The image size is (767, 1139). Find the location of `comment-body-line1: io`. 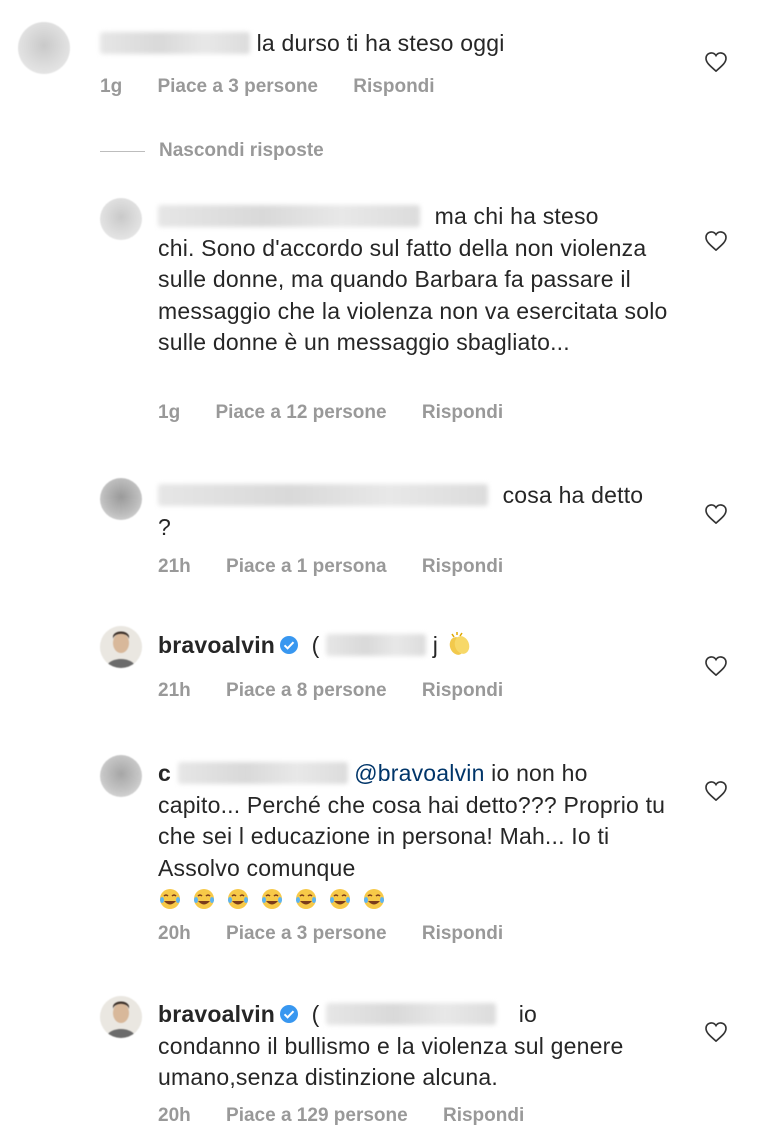

comment-body-line1: io is located at coordinates (527, 1014).